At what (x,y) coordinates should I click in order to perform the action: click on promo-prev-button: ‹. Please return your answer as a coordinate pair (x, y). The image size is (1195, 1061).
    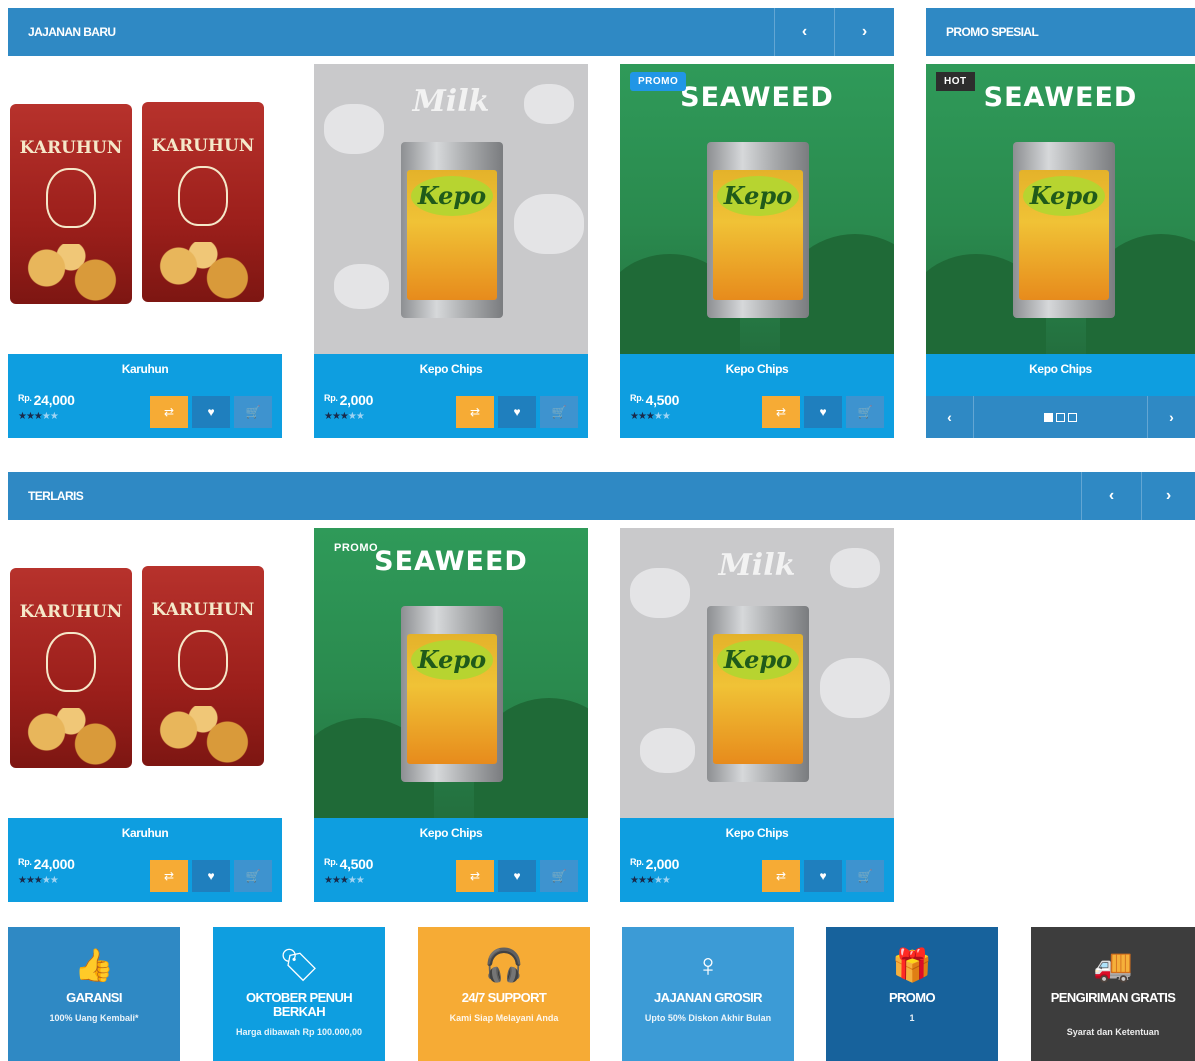
    Looking at the image, I should click on (950, 417).